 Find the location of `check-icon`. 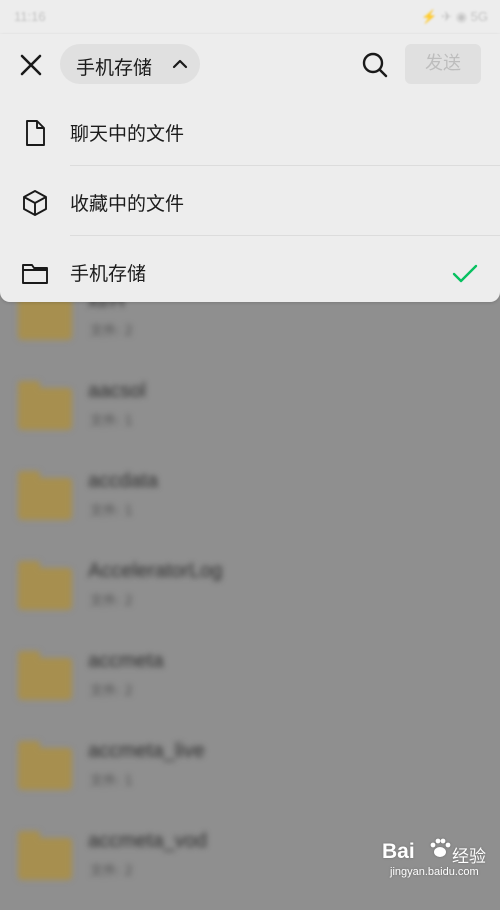

check-icon is located at coordinates (465, 273).